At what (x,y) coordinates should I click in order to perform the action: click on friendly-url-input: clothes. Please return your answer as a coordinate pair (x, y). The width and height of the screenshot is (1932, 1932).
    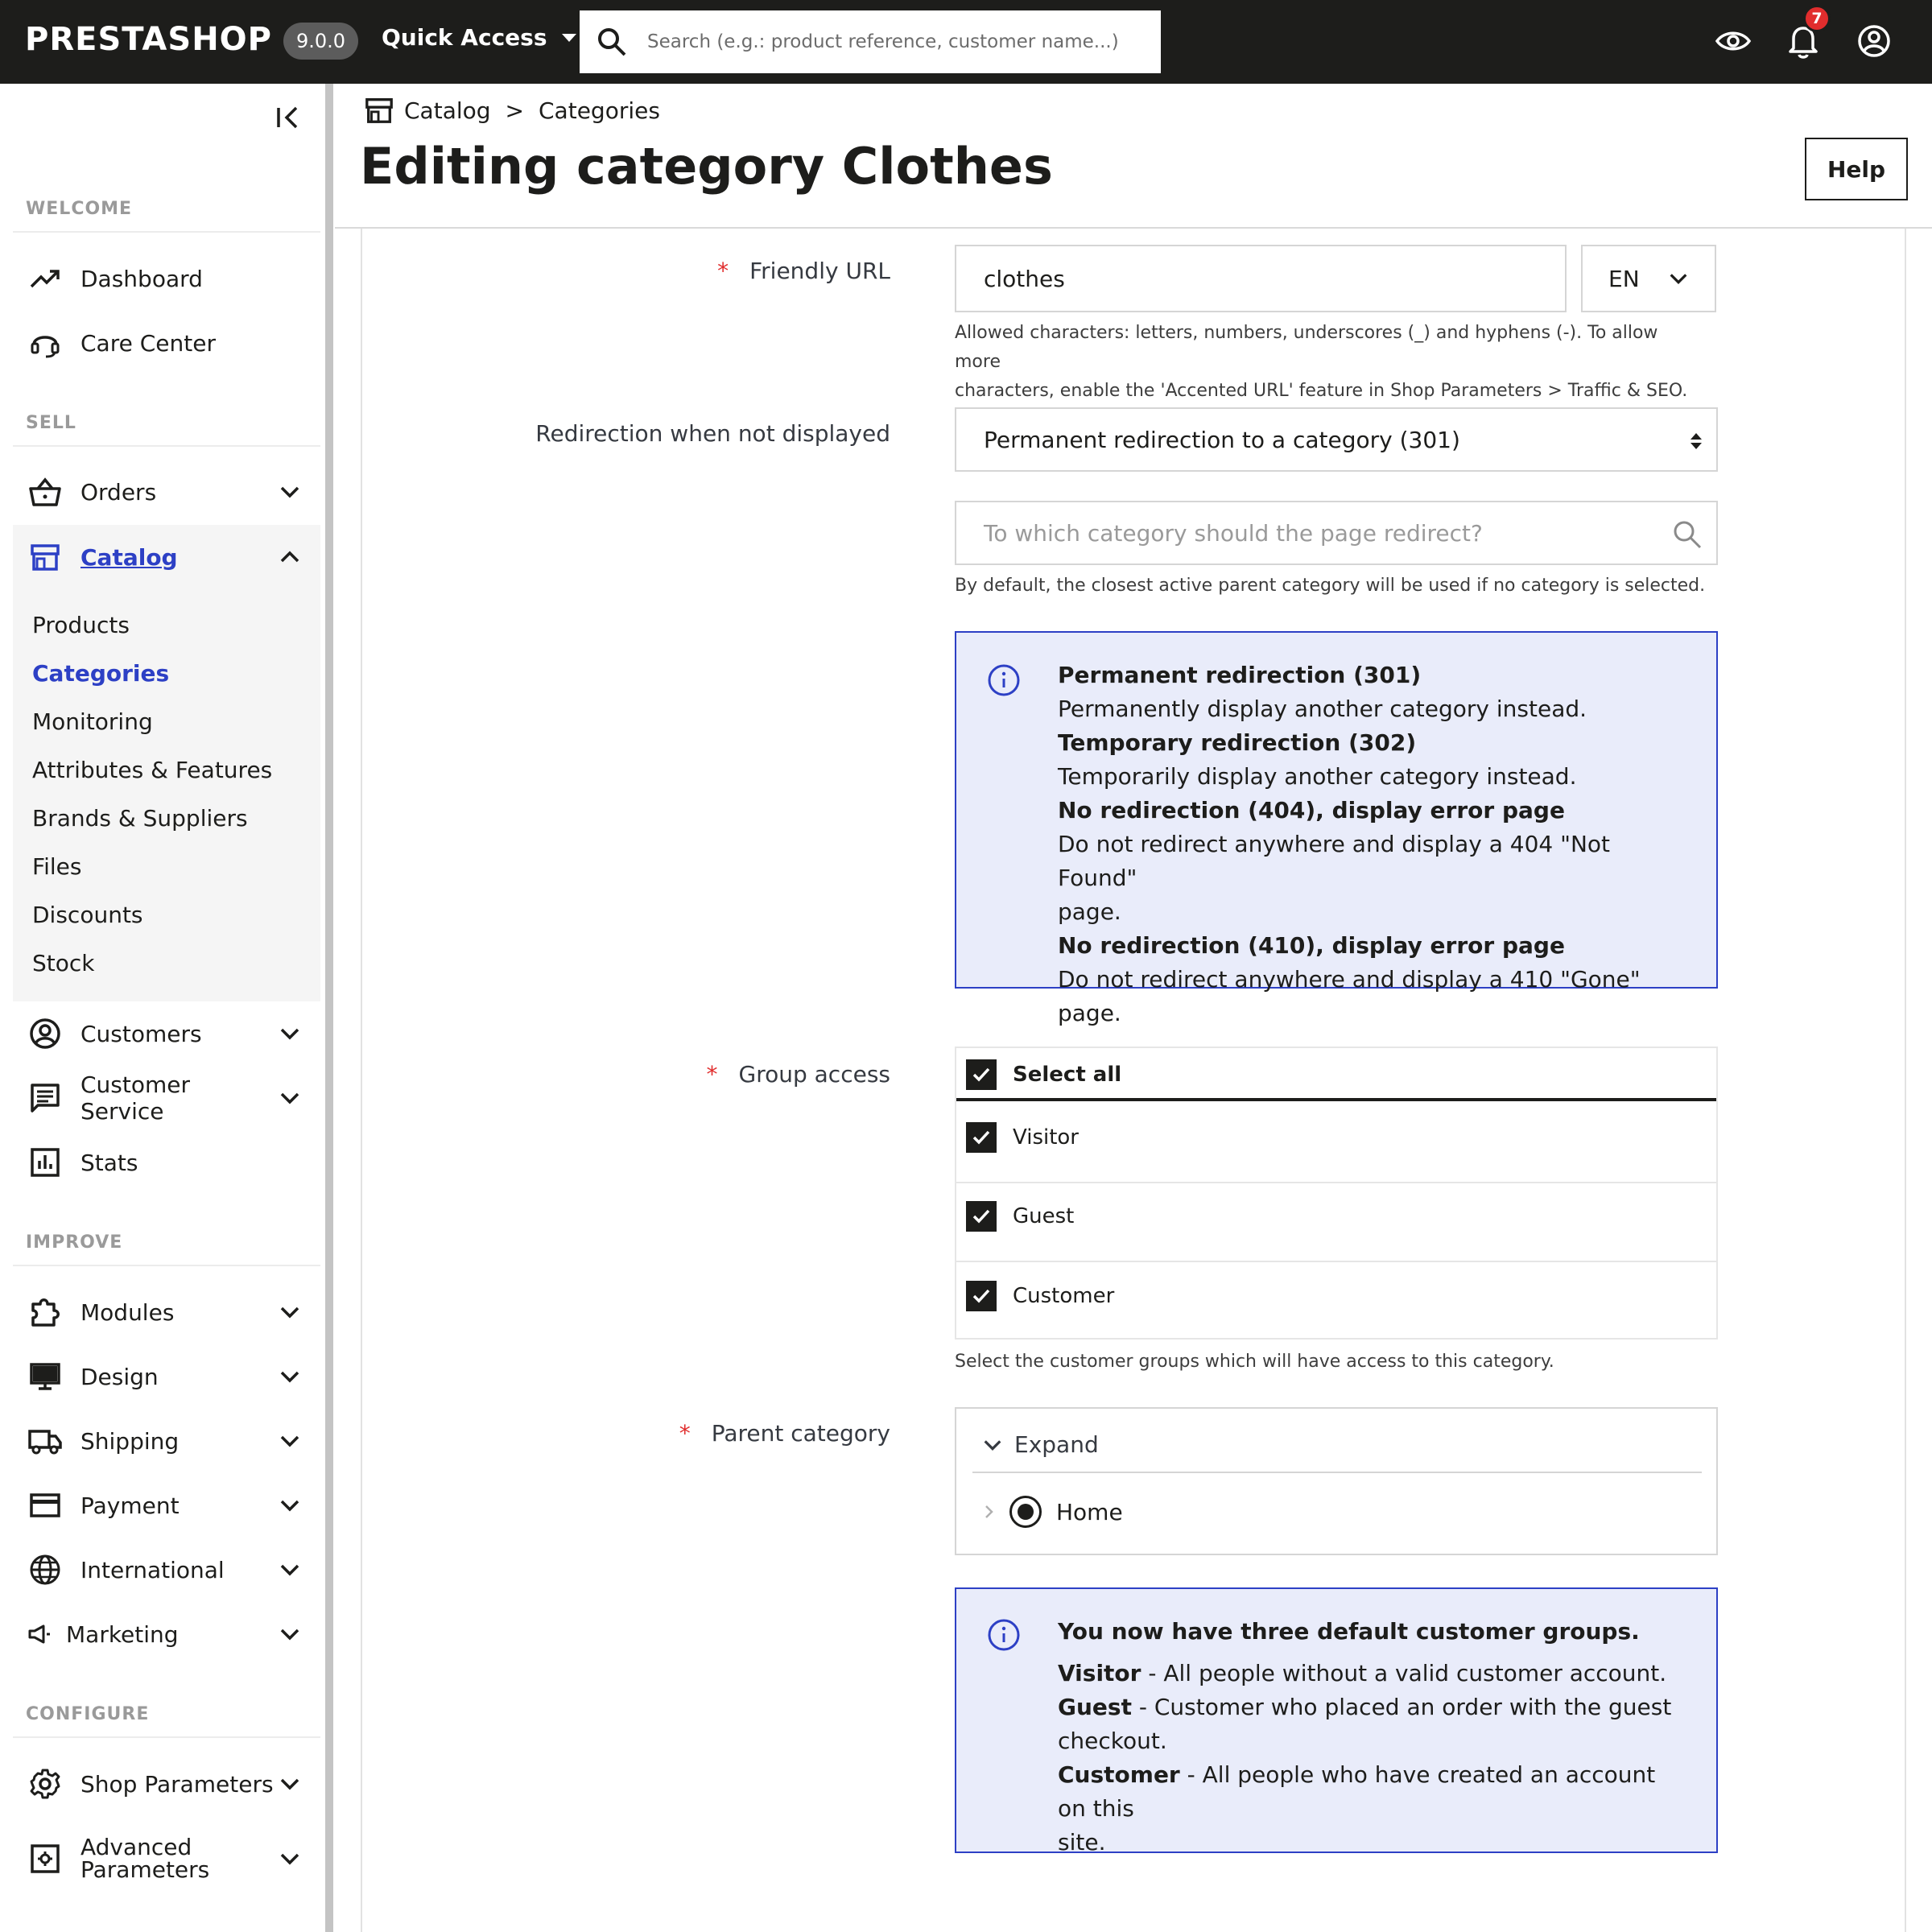
    Looking at the image, I should click on (1261, 278).